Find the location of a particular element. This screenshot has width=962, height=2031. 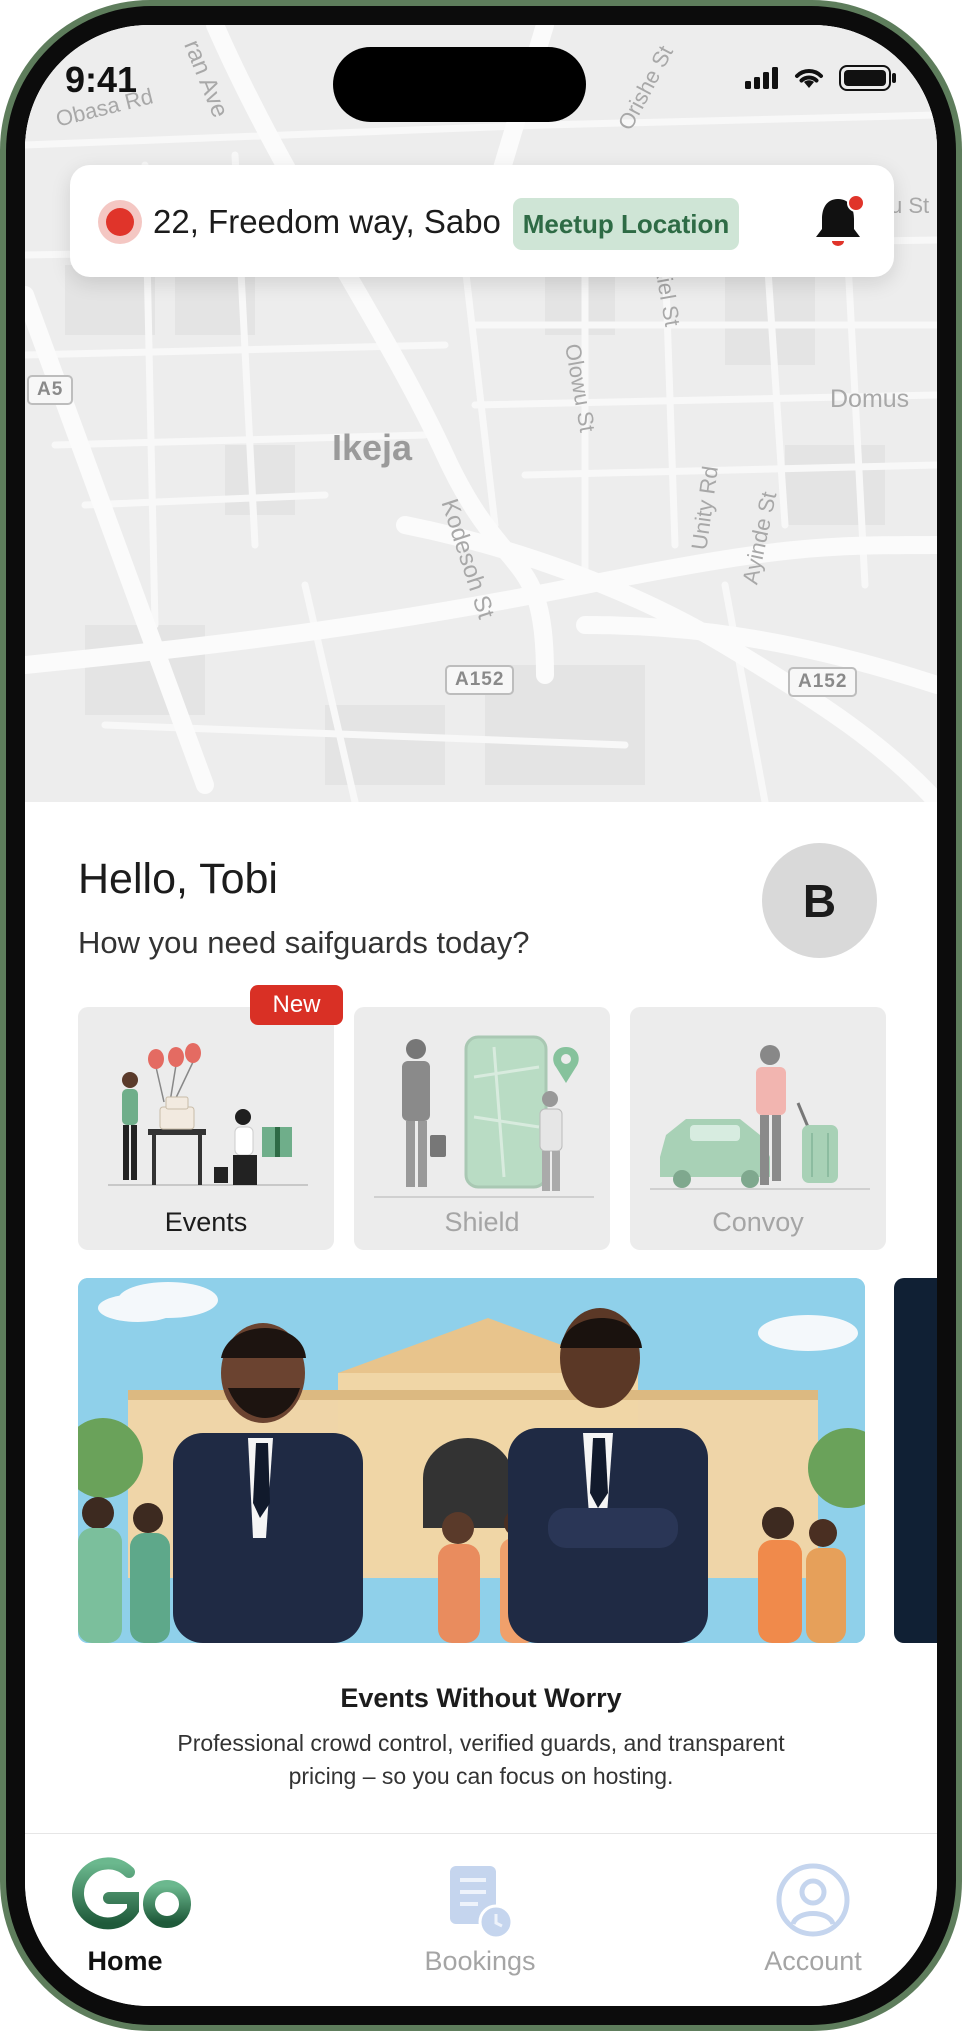

nav-account-label: Account is located at coordinates (813, 1961).